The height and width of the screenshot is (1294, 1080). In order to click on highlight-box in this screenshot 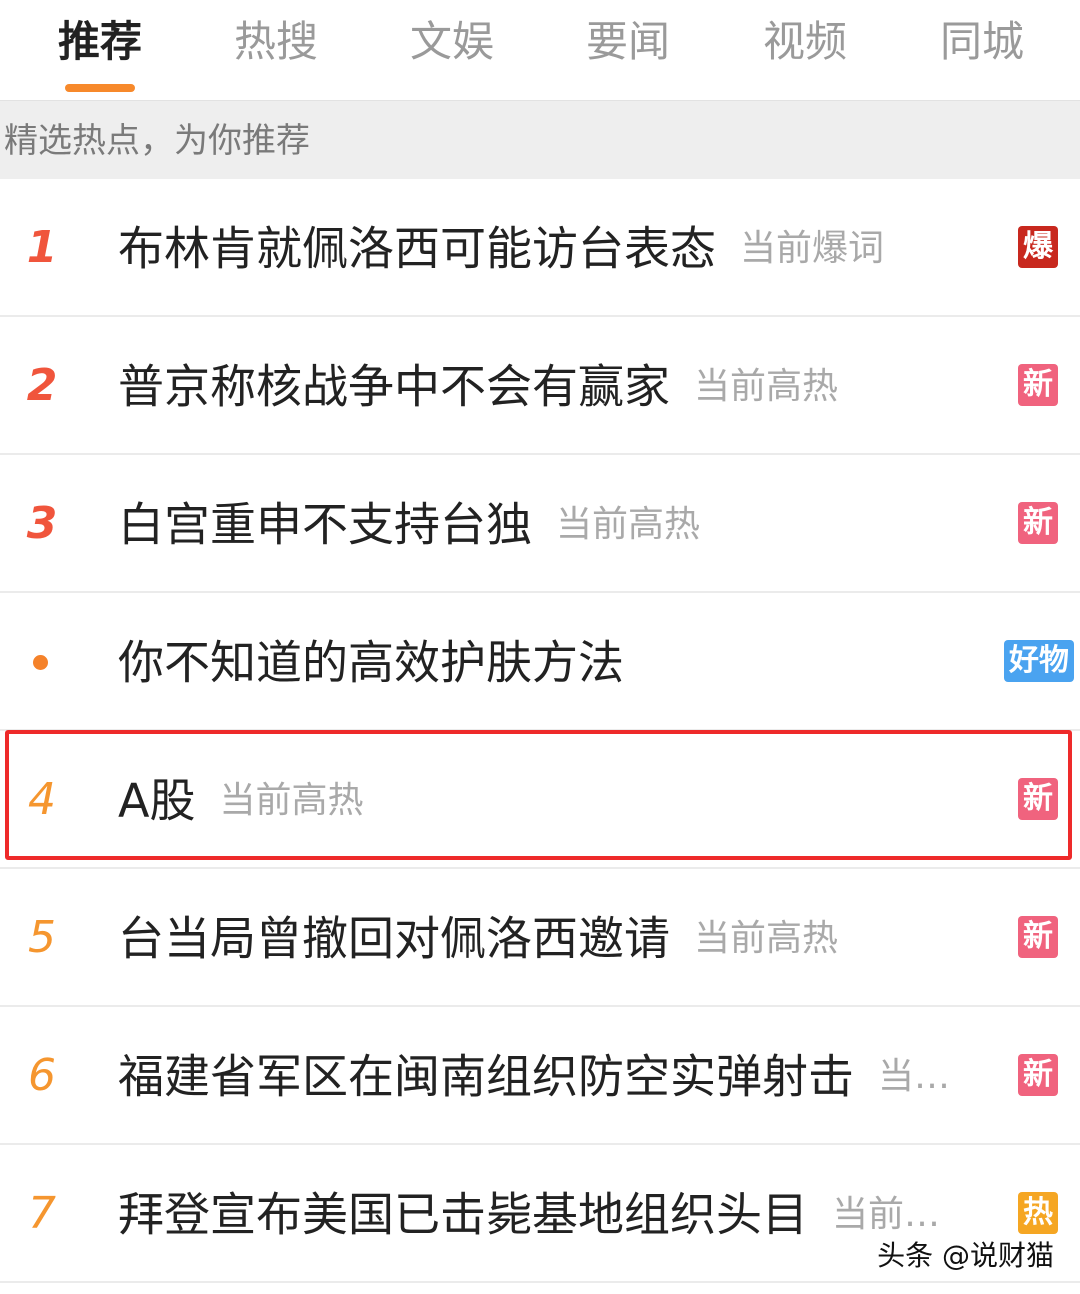, I will do `click(538, 795)`.